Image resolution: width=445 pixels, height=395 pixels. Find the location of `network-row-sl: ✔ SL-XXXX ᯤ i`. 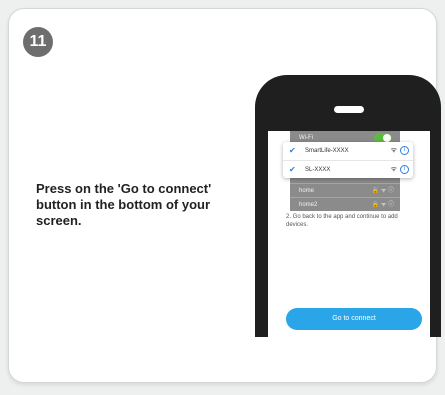

network-row-sl: ✔ SL-XXXX ᯤ i is located at coordinates (348, 169).